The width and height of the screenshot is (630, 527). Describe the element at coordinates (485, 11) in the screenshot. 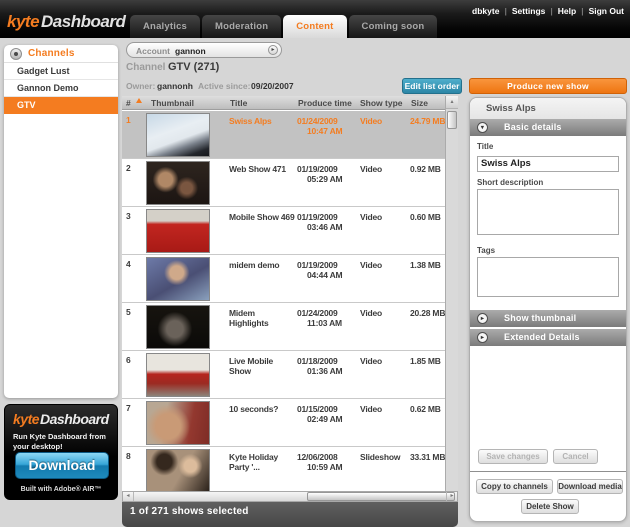

I see `username-link: dbkyte` at that location.